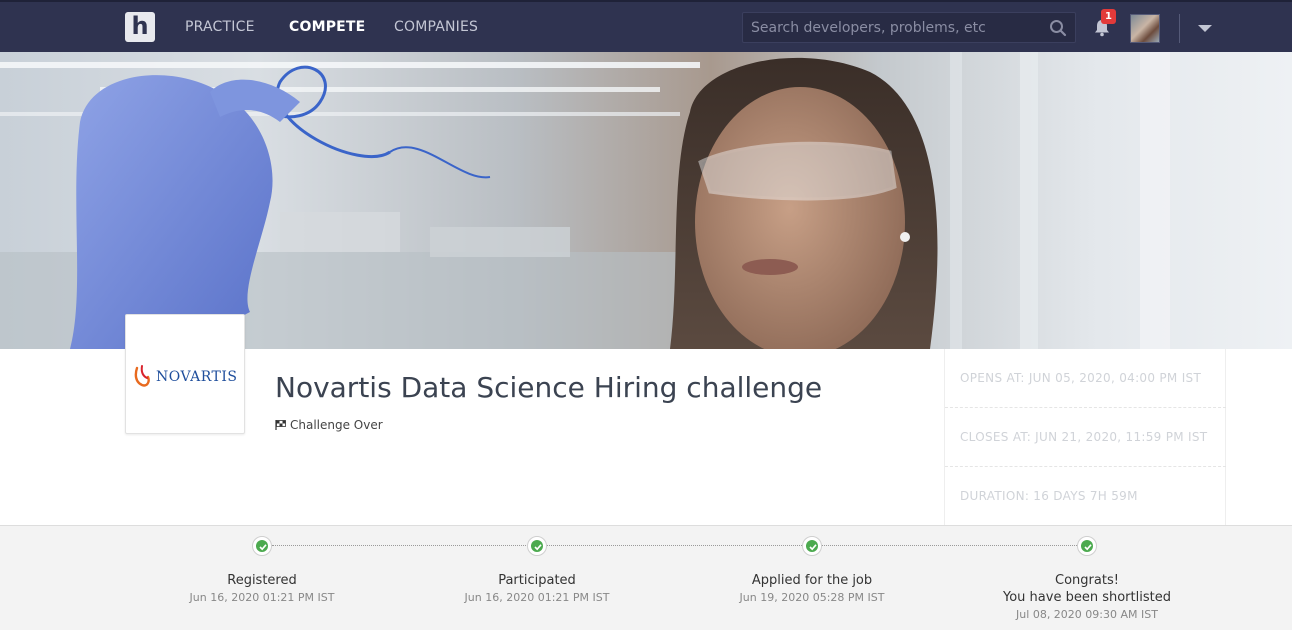  What do you see at coordinates (1058, 28) in the screenshot?
I see `search-icon` at bounding box center [1058, 28].